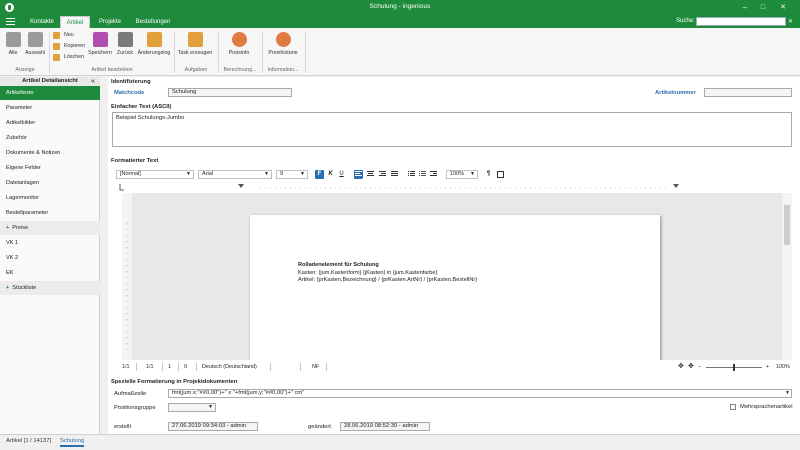  I want to click on italic-button: K, so click(330, 174).